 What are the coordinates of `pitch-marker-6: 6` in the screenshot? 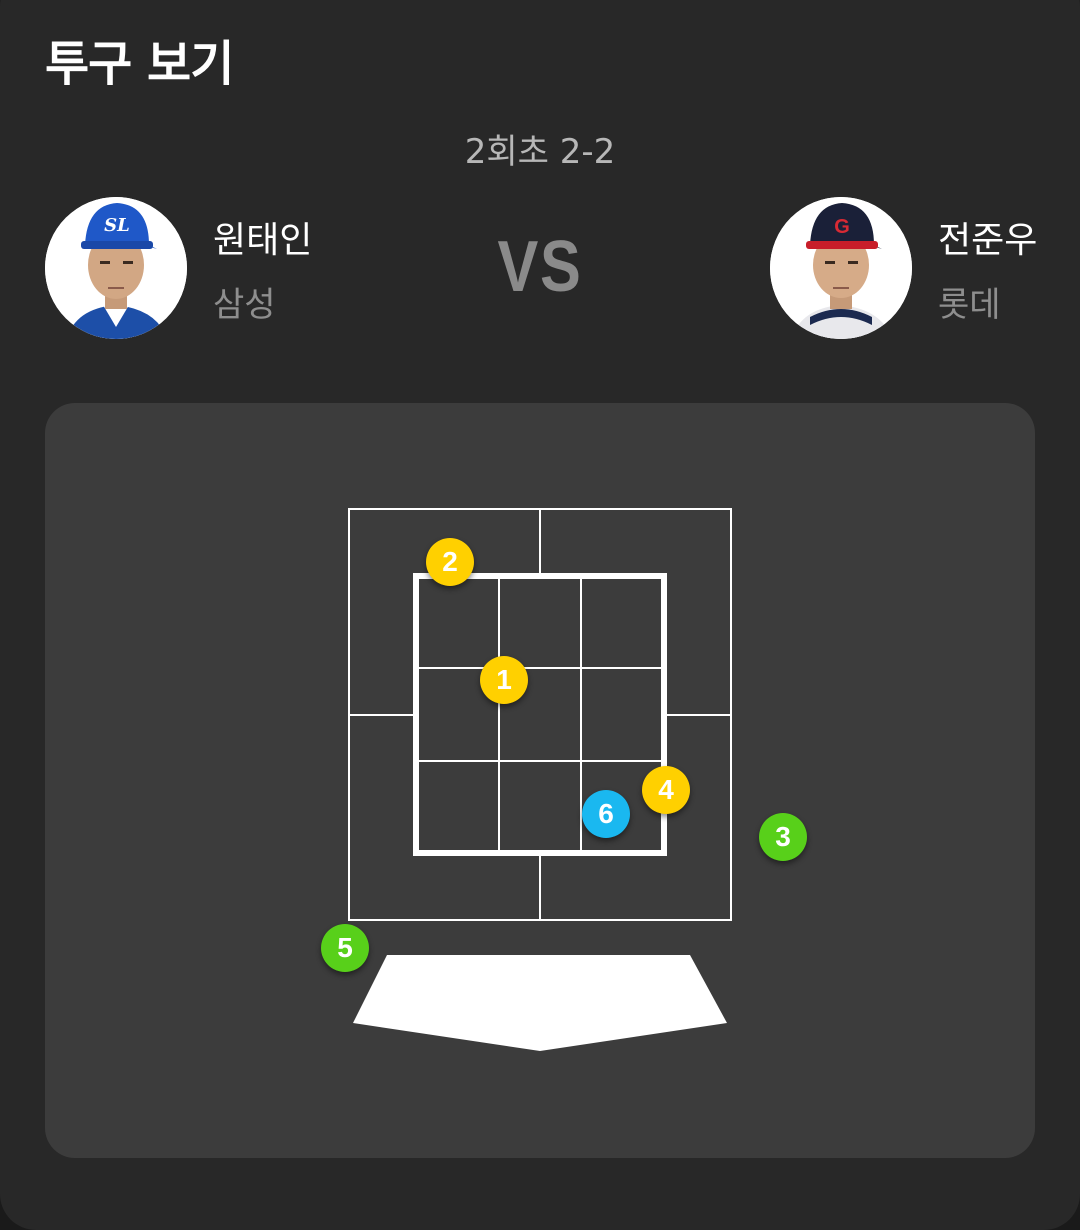 It's located at (606, 814).